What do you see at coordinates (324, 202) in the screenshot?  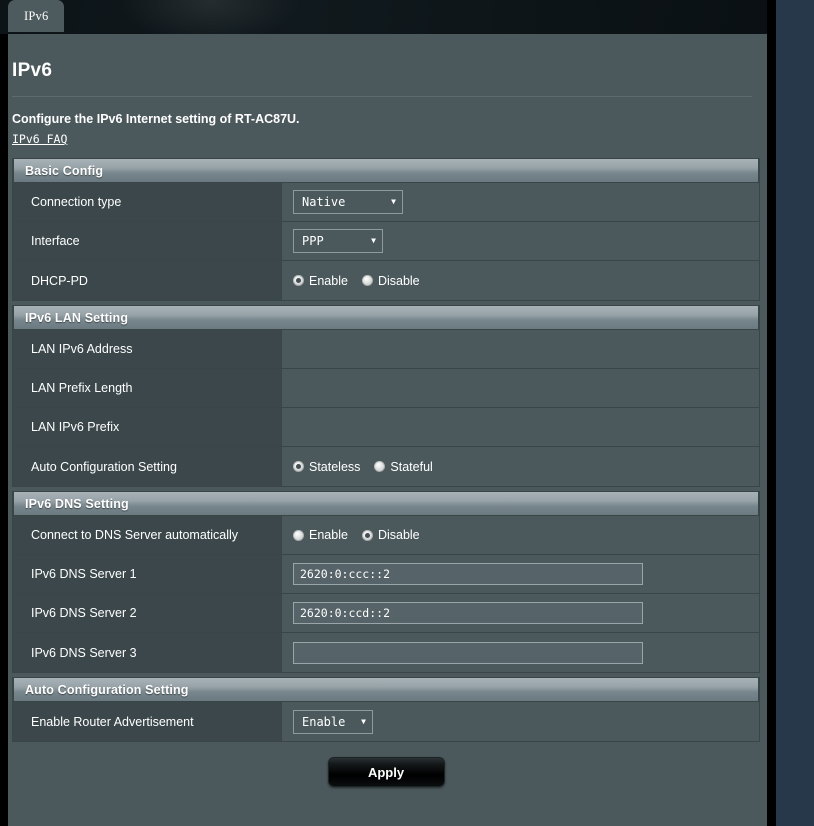 I see `dropdown-value-connection-type: Native` at bounding box center [324, 202].